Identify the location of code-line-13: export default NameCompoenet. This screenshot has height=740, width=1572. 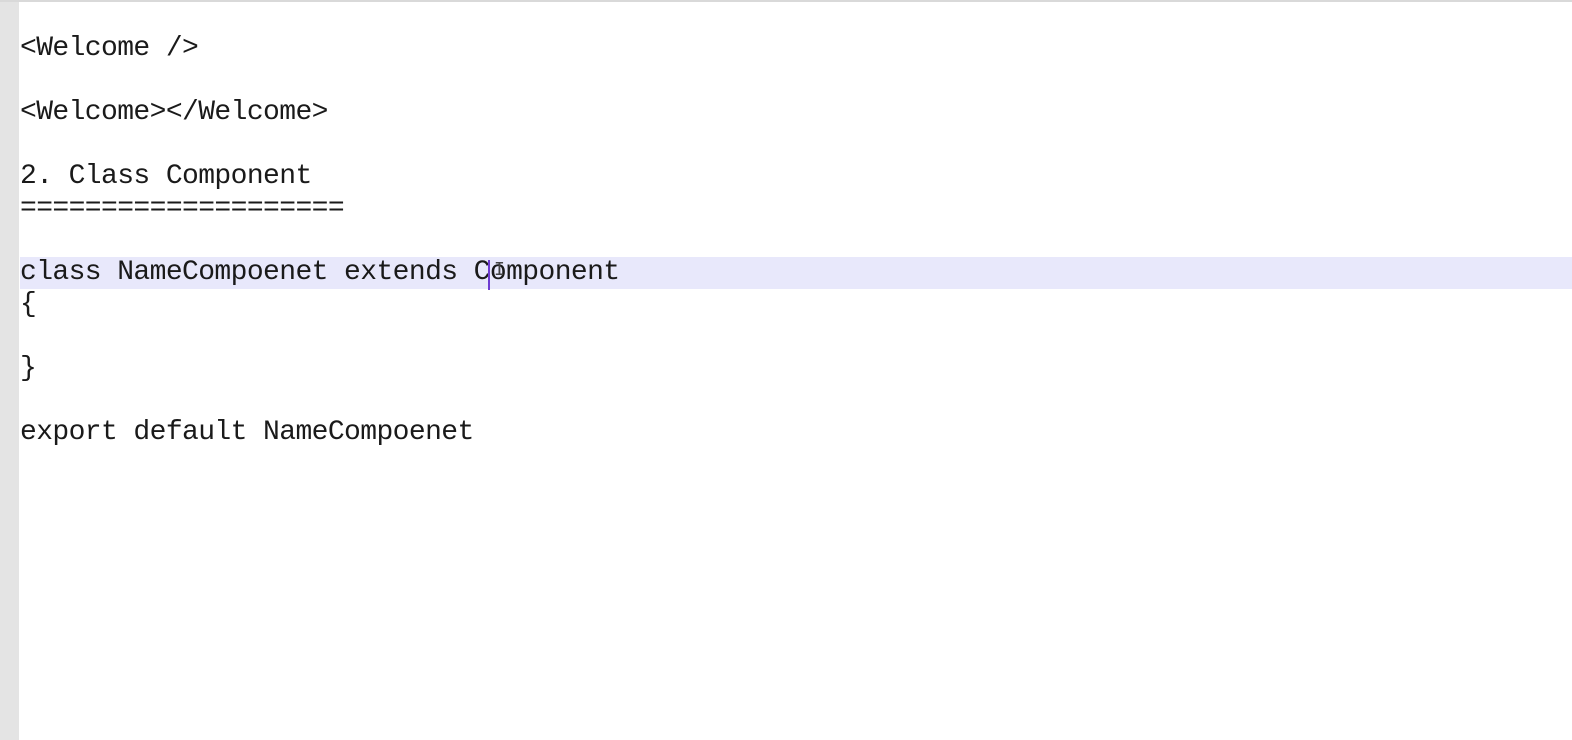
(796, 433).